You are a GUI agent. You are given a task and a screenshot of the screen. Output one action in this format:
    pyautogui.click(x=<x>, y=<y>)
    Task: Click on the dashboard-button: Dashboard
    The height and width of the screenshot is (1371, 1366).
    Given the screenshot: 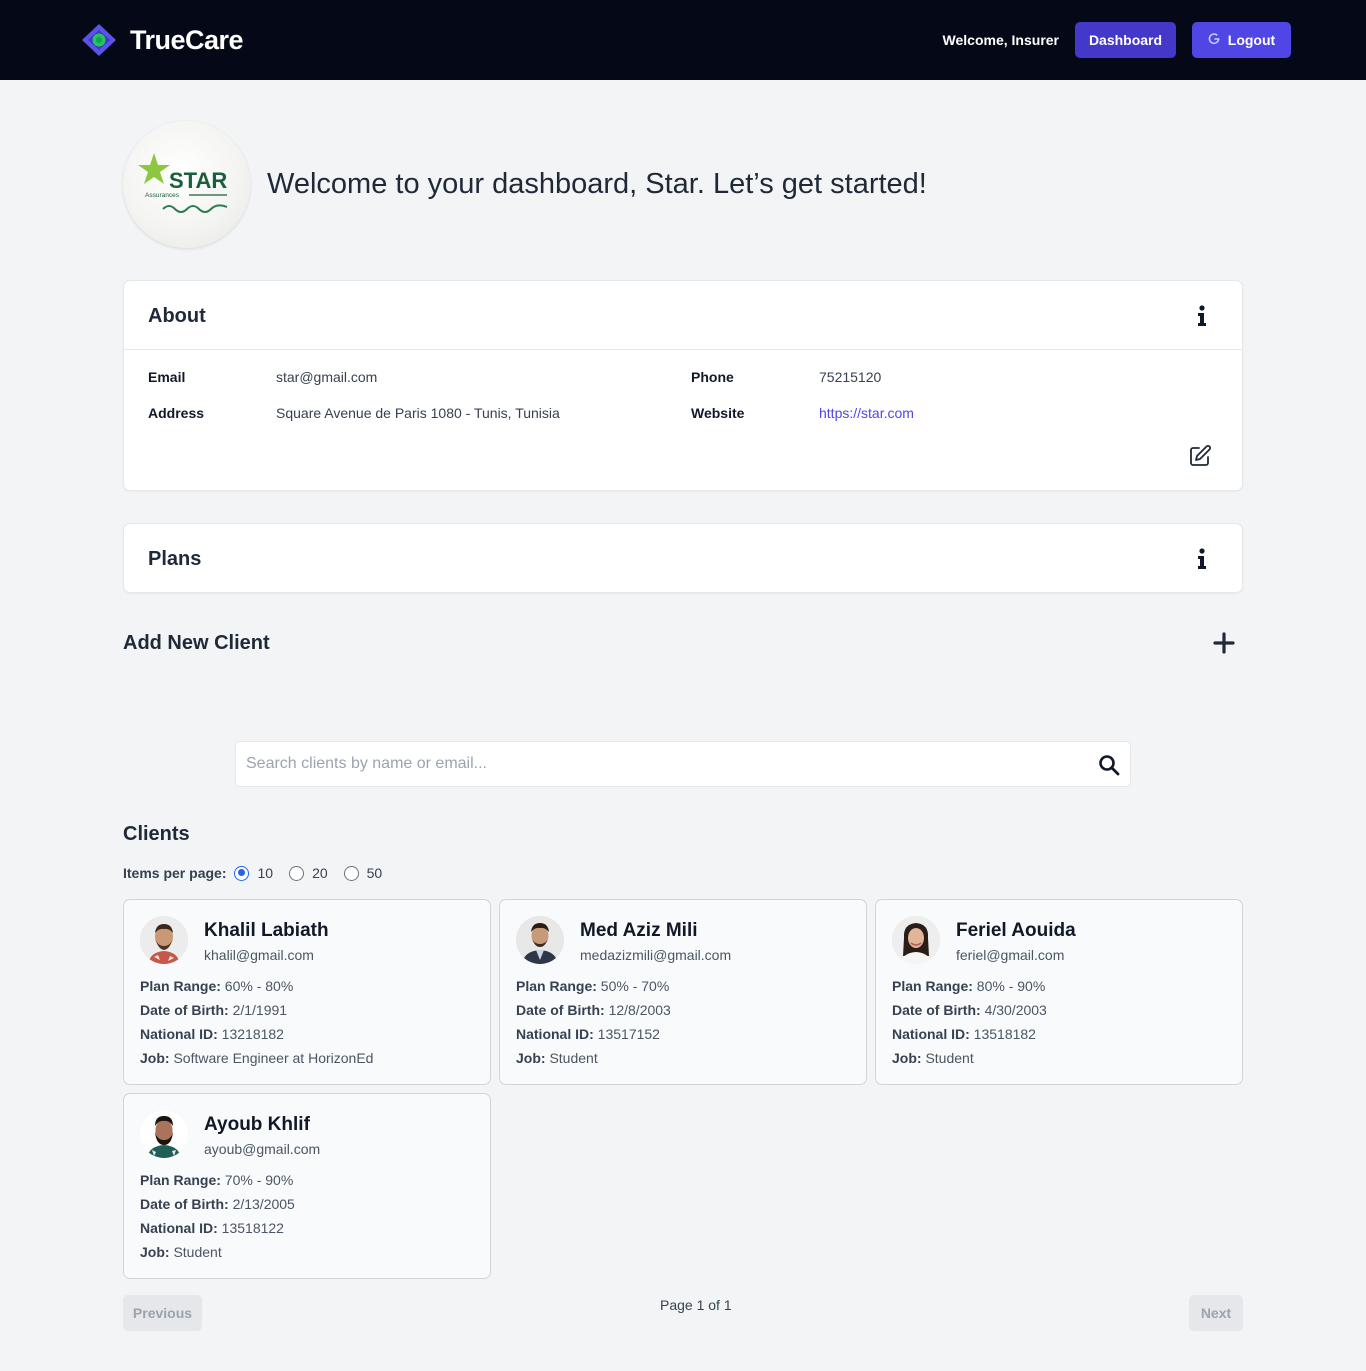 What is the action you would take?
    pyautogui.click(x=1125, y=40)
    